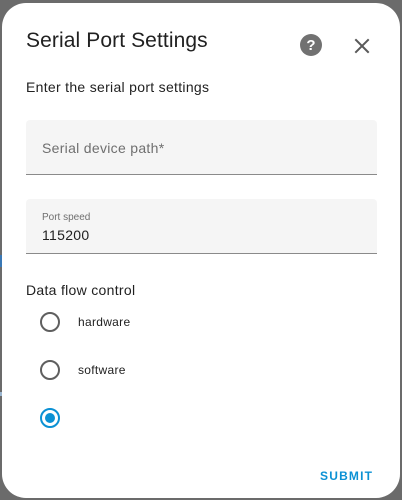 This screenshot has width=402, height=500. What do you see at coordinates (118, 87) in the screenshot?
I see `dialog-subtitle: Enter the serial port settings` at bounding box center [118, 87].